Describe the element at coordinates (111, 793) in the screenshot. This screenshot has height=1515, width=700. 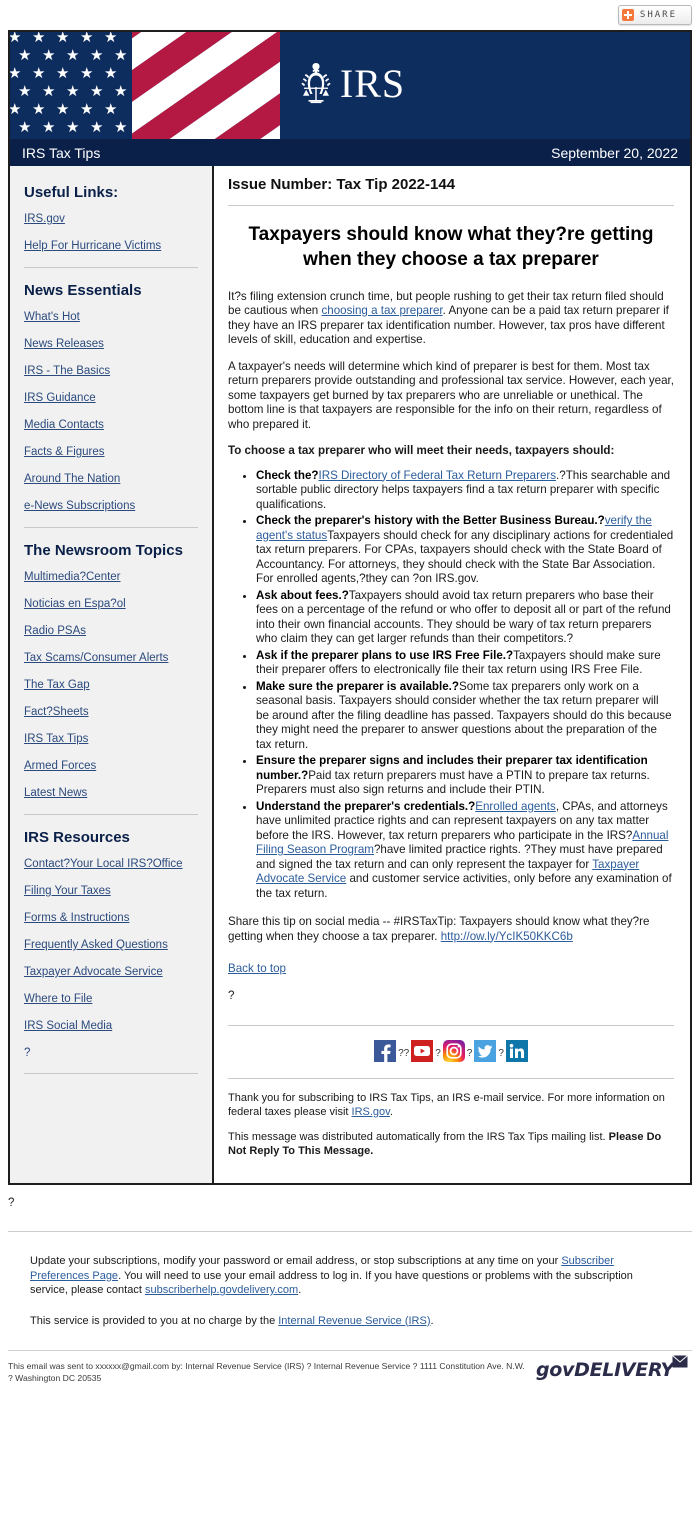
I see `sidebar-link-latest-news: Latest News` at that location.